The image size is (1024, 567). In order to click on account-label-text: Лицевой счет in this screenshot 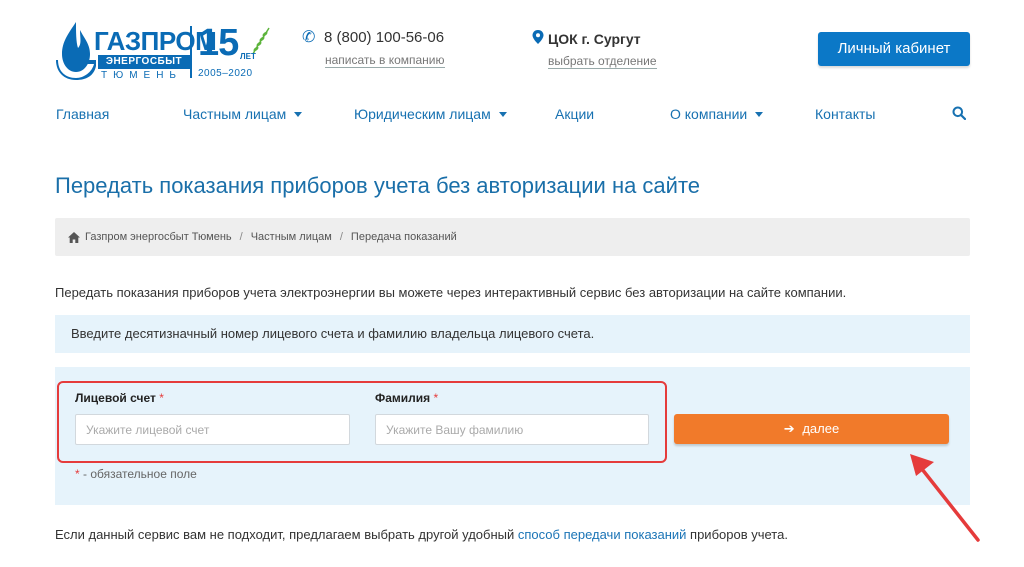, I will do `click(115, 398)`.